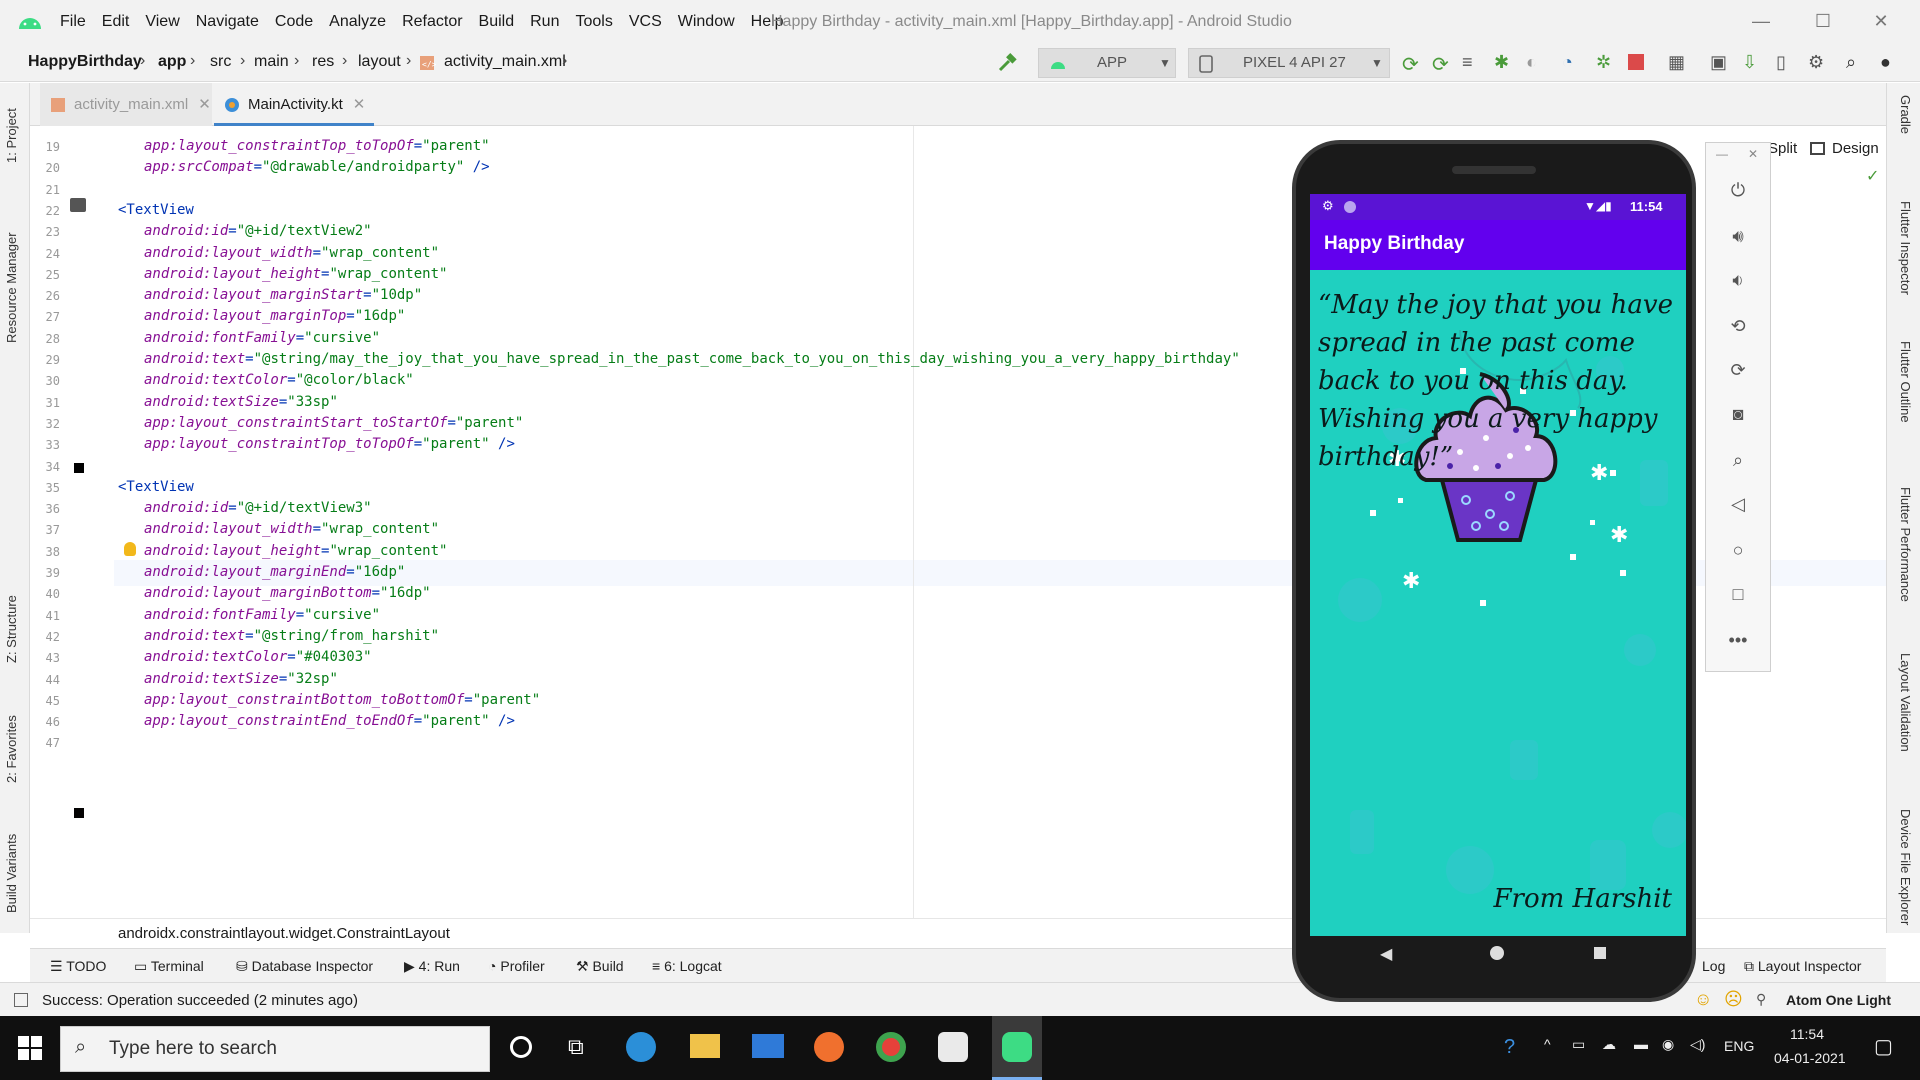 The width and height of the screenshot is (1920, 1080). Describe the element at coordinates (294, 104) in the screenshot. I see `tab-main-activity: MainActivity.kt ✕` at that location.